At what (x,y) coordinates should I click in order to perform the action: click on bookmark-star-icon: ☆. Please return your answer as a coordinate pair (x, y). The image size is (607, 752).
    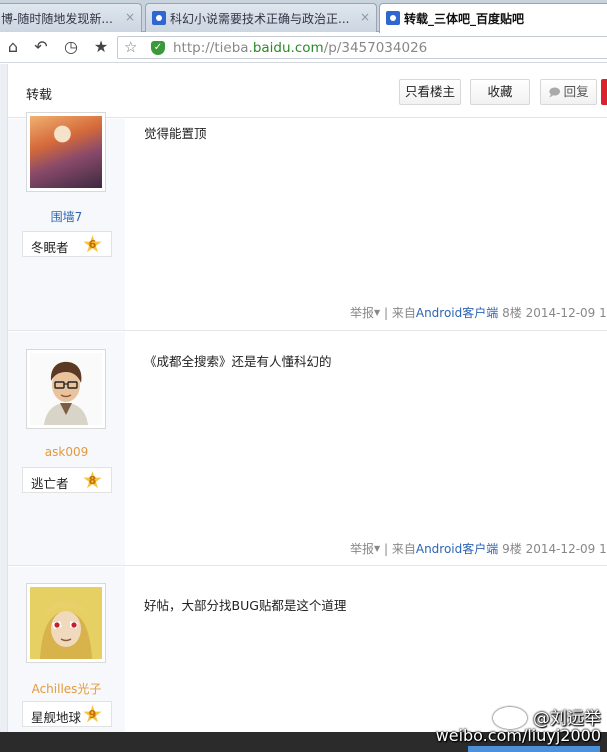
    Looking at the image, I should click on (130, 47).